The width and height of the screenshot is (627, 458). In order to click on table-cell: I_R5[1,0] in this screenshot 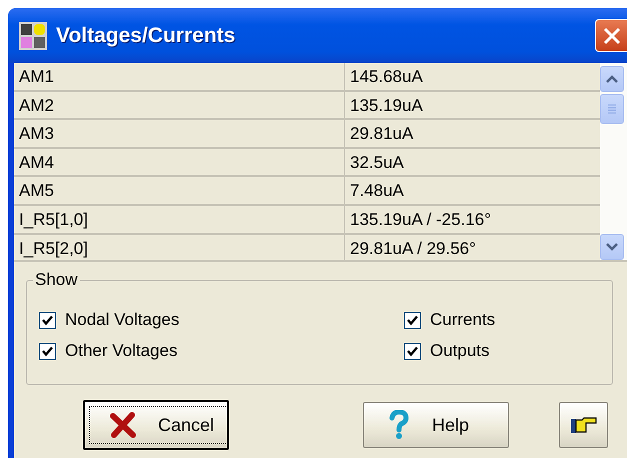, I will do `click(179, 219)`.